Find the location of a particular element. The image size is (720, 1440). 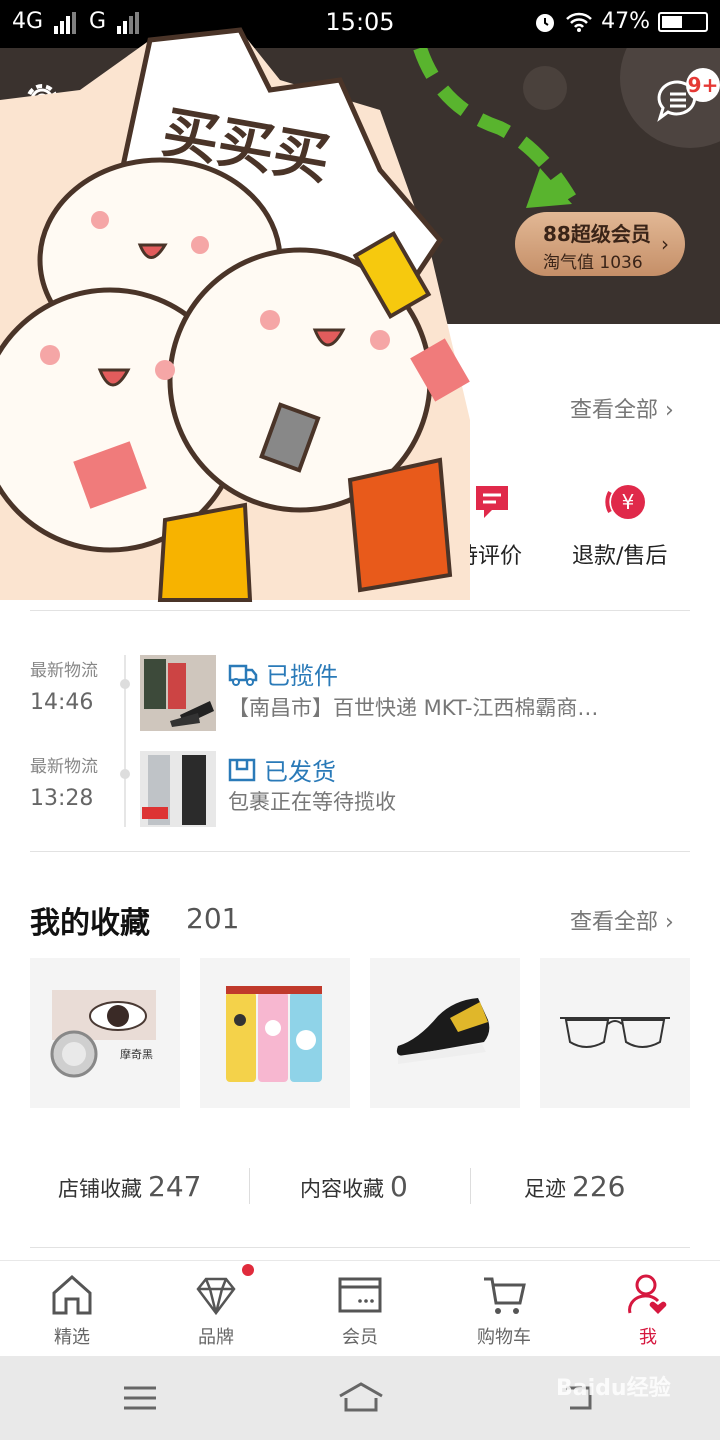

comment-icon is located at coordinates (492, 502).